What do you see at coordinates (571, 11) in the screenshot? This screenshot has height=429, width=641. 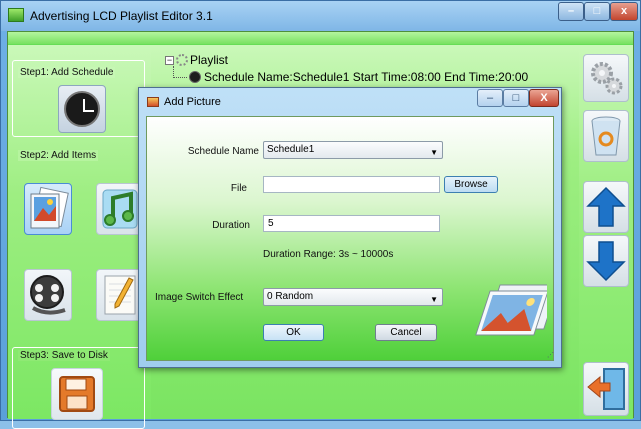 I see `minimize-button: –` at bounding box center [571, 11].